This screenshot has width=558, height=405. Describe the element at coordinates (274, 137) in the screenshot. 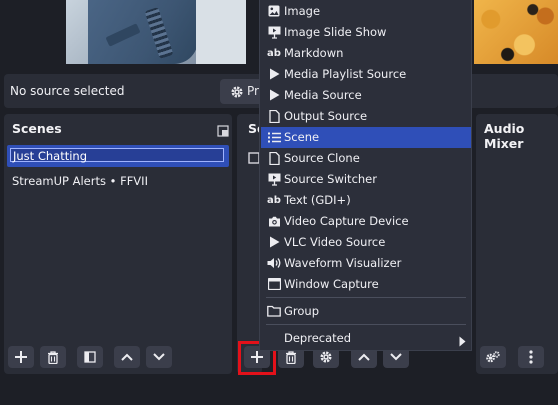

I see `list-icon` at that location.